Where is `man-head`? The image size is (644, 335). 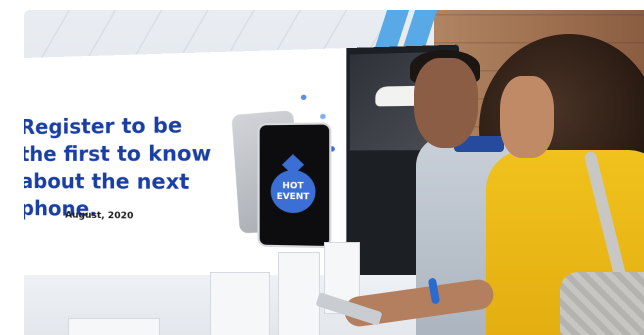 man-head is located at coordinates (446, 103).